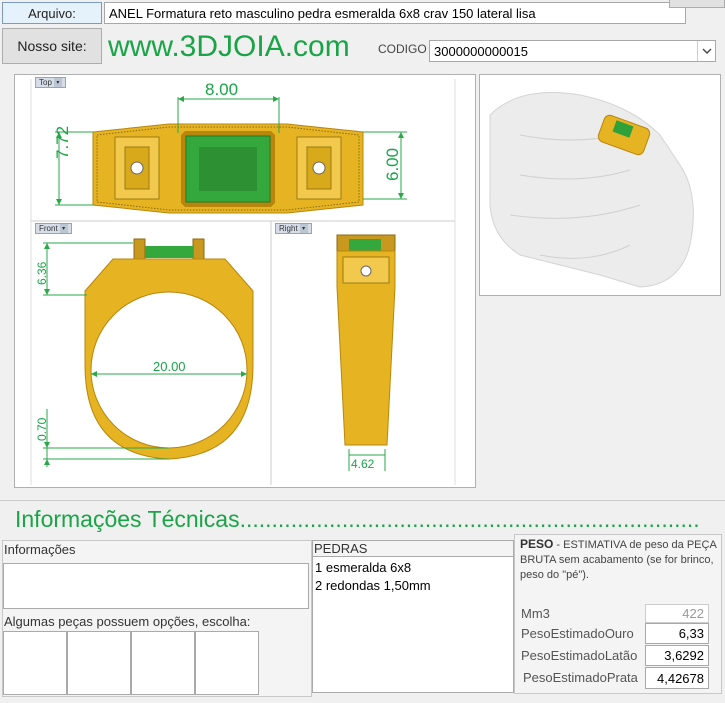 This screenshot has width=725, height=703. What do you see at coordinates (697, 4) in the screenshot?
I see `top-right-button` at bounding box center [697, 4].